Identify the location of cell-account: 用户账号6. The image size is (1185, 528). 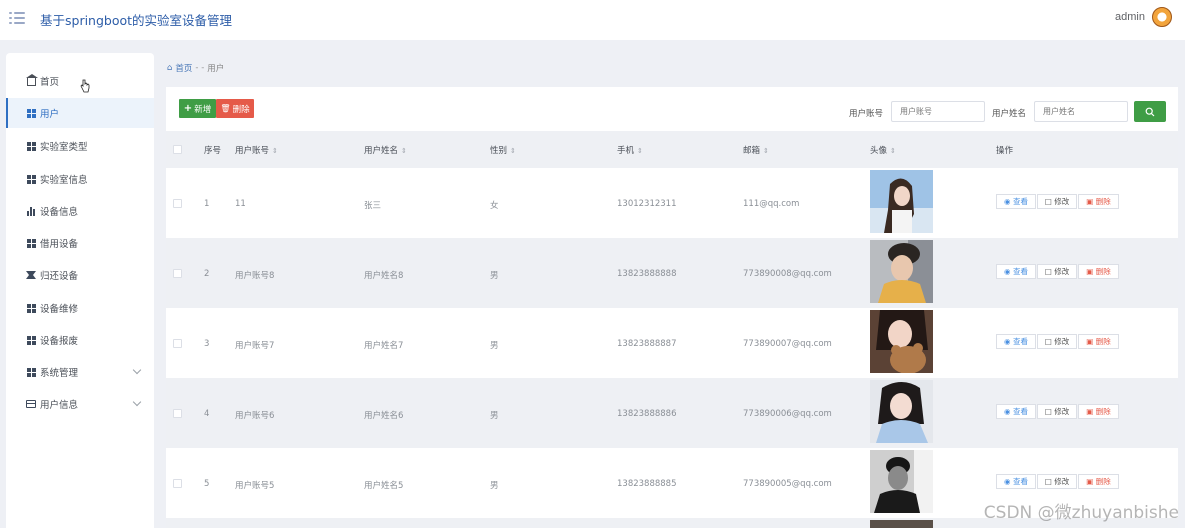
(255, 416).